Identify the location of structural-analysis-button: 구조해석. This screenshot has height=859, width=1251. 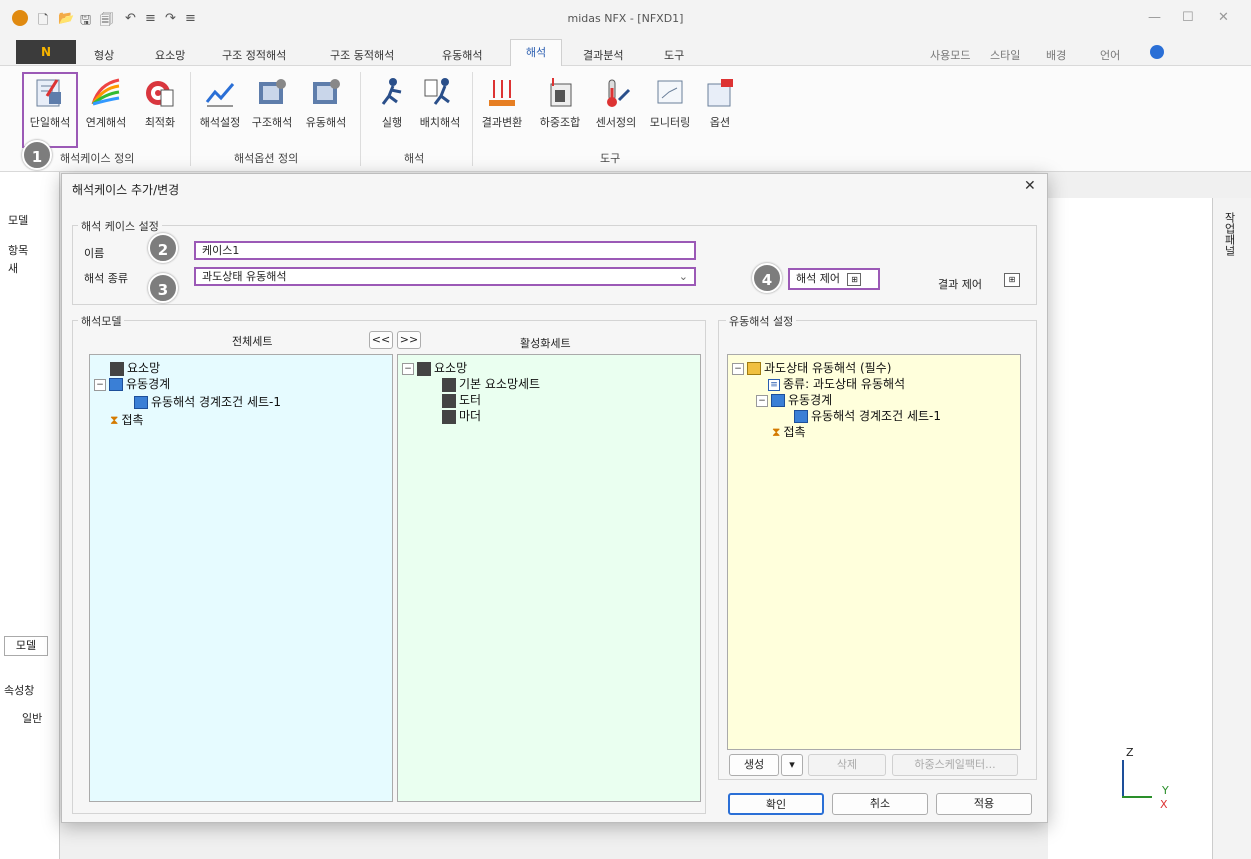
(272, 107).